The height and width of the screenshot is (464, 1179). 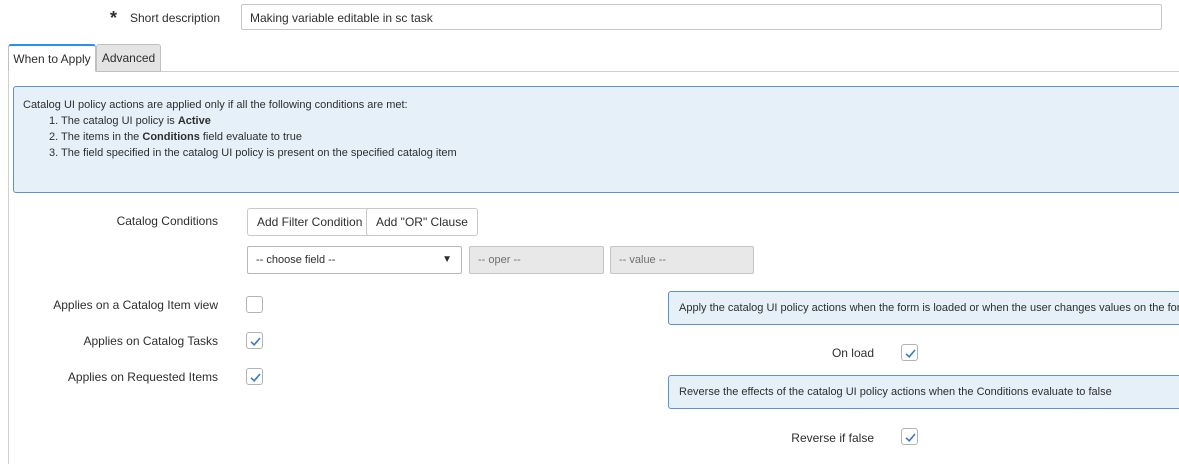 I want to click on required-marker-icon: *, so click(x=114, y=18).